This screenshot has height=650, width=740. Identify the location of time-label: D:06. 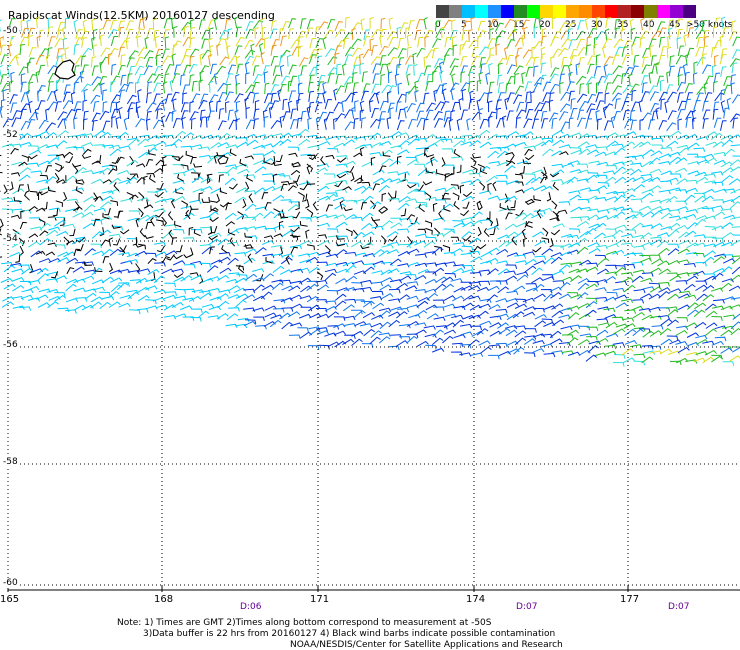
(251, 607).